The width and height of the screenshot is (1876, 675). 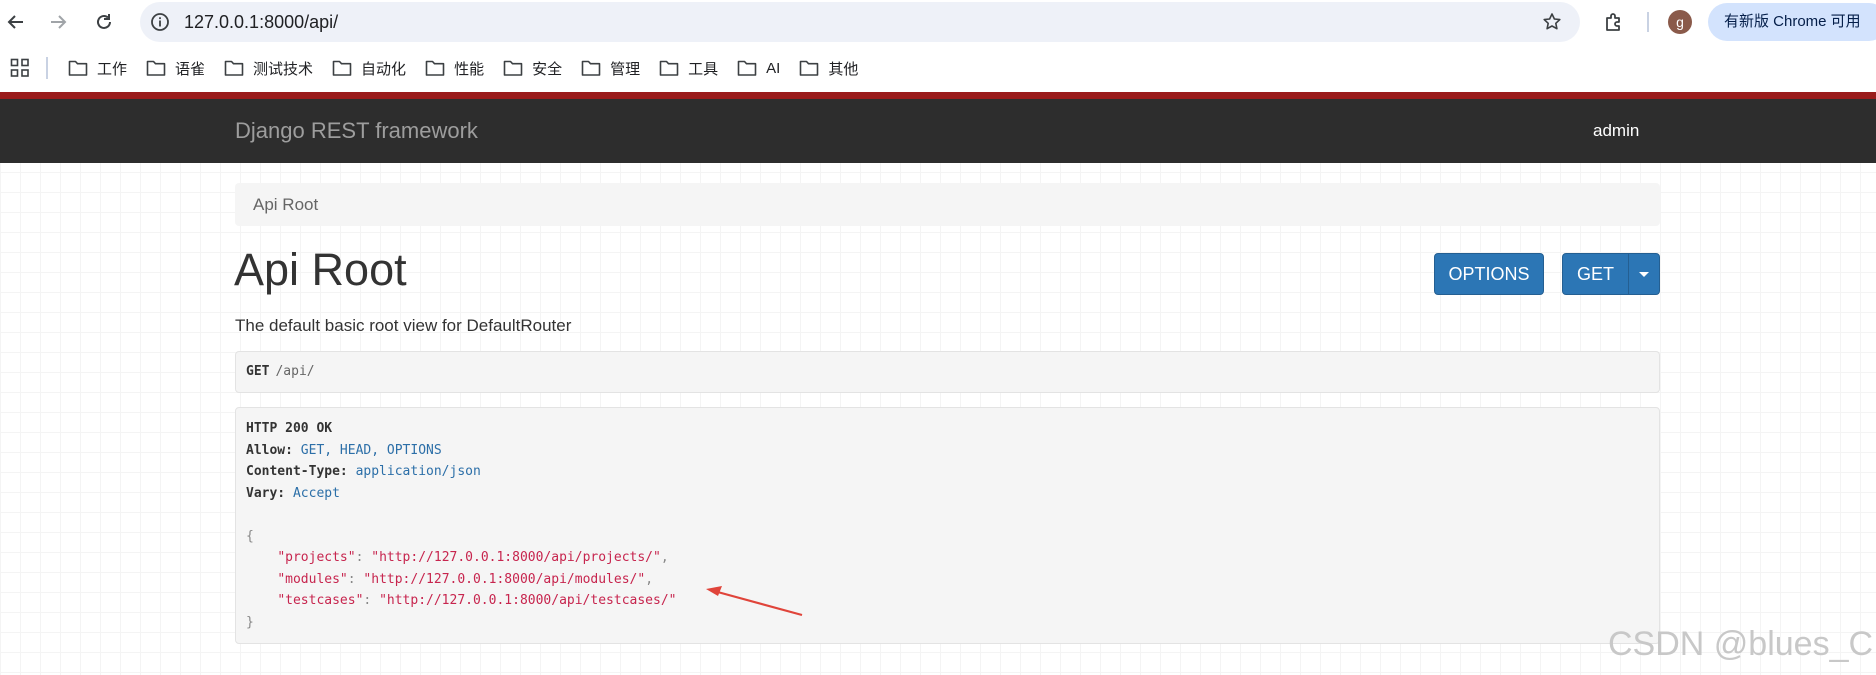 What do you see at coordinates (312, 579) in the screenshot?
I see `json-key: "modules"` at bounding box center [312, 579].